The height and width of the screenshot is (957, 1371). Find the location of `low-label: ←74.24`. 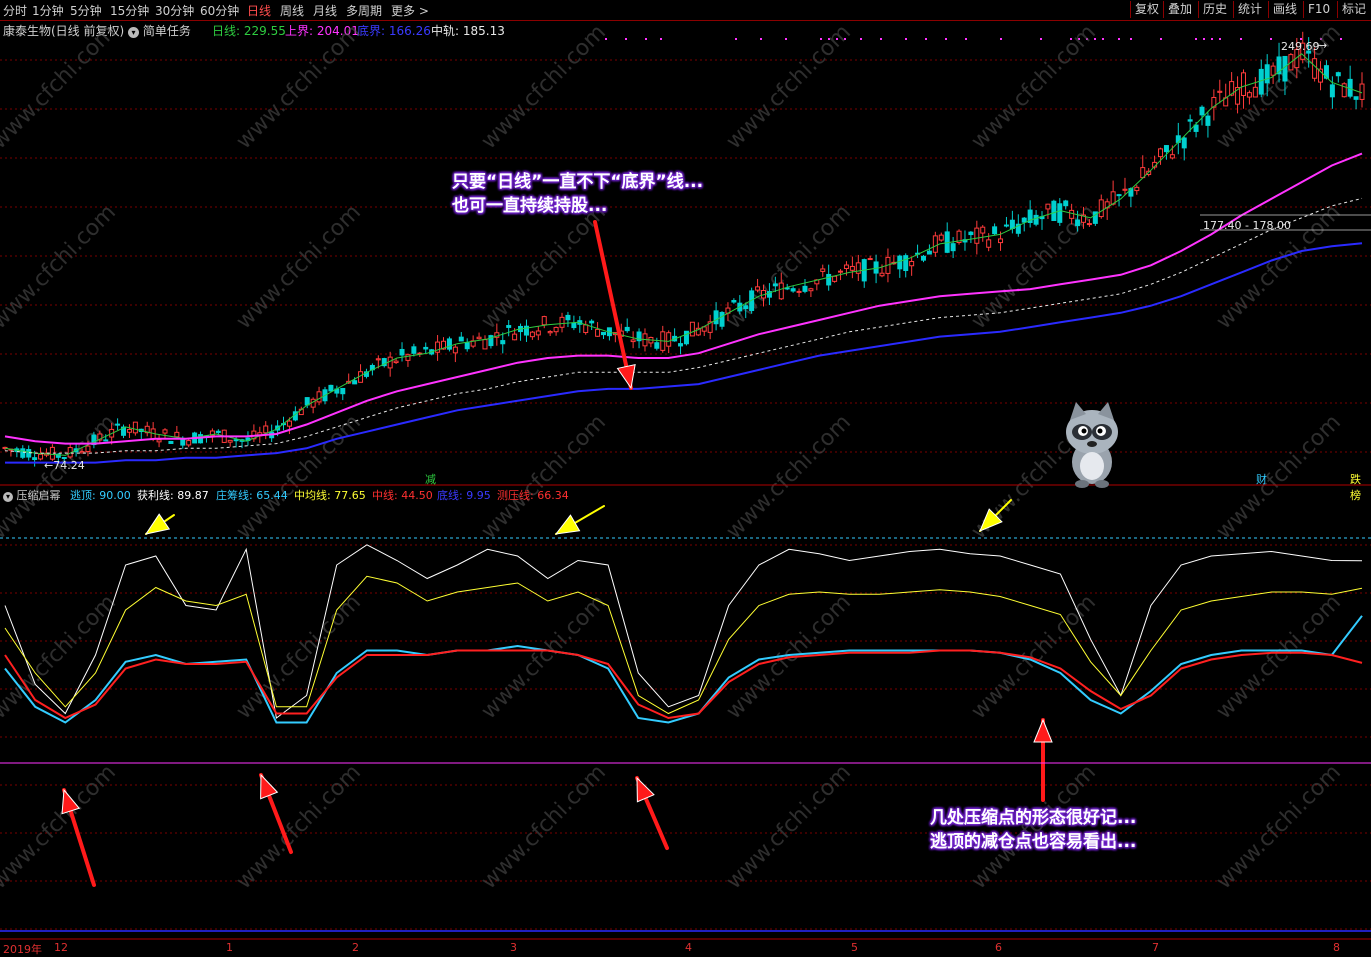

low-label: ←74.24 is located at coordinates (64, 465).